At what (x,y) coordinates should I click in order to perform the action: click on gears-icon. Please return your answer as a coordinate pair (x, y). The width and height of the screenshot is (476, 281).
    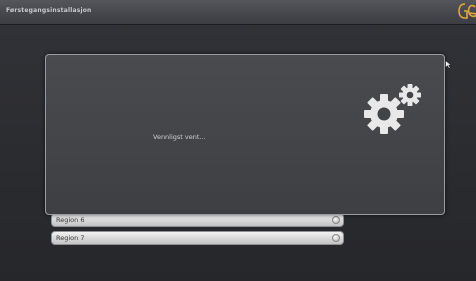
    Looking at the image, I should click on (392, 109).